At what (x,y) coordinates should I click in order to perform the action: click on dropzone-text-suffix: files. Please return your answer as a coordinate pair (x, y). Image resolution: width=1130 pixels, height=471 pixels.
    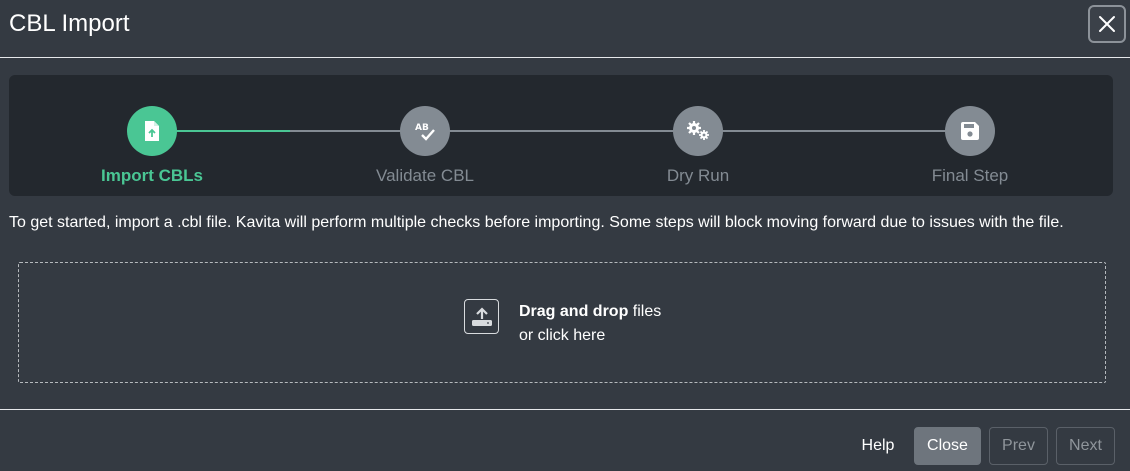
    Looking at the image, I should click on (645, 311).